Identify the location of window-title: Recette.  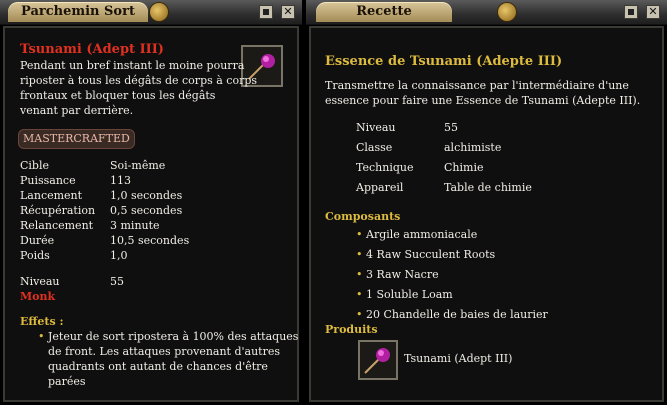
(384, 12).